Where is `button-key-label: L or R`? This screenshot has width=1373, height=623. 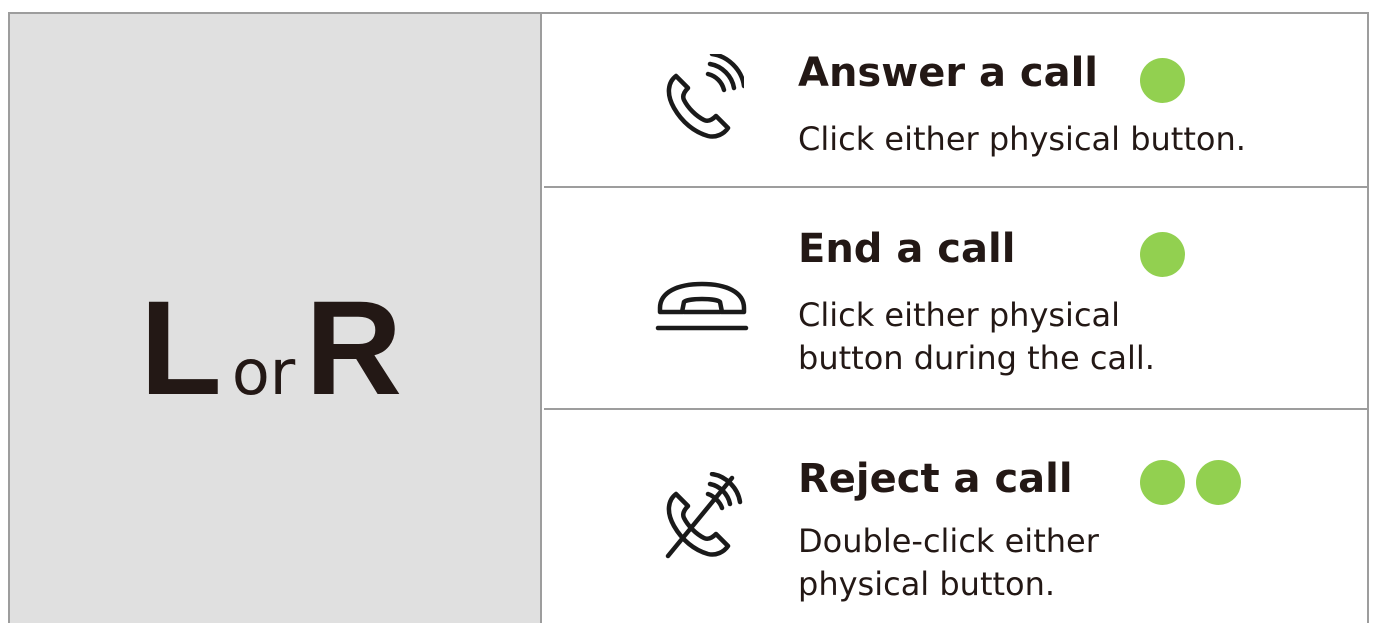 button-key-label: L or R is located at coordinates (271, 349).